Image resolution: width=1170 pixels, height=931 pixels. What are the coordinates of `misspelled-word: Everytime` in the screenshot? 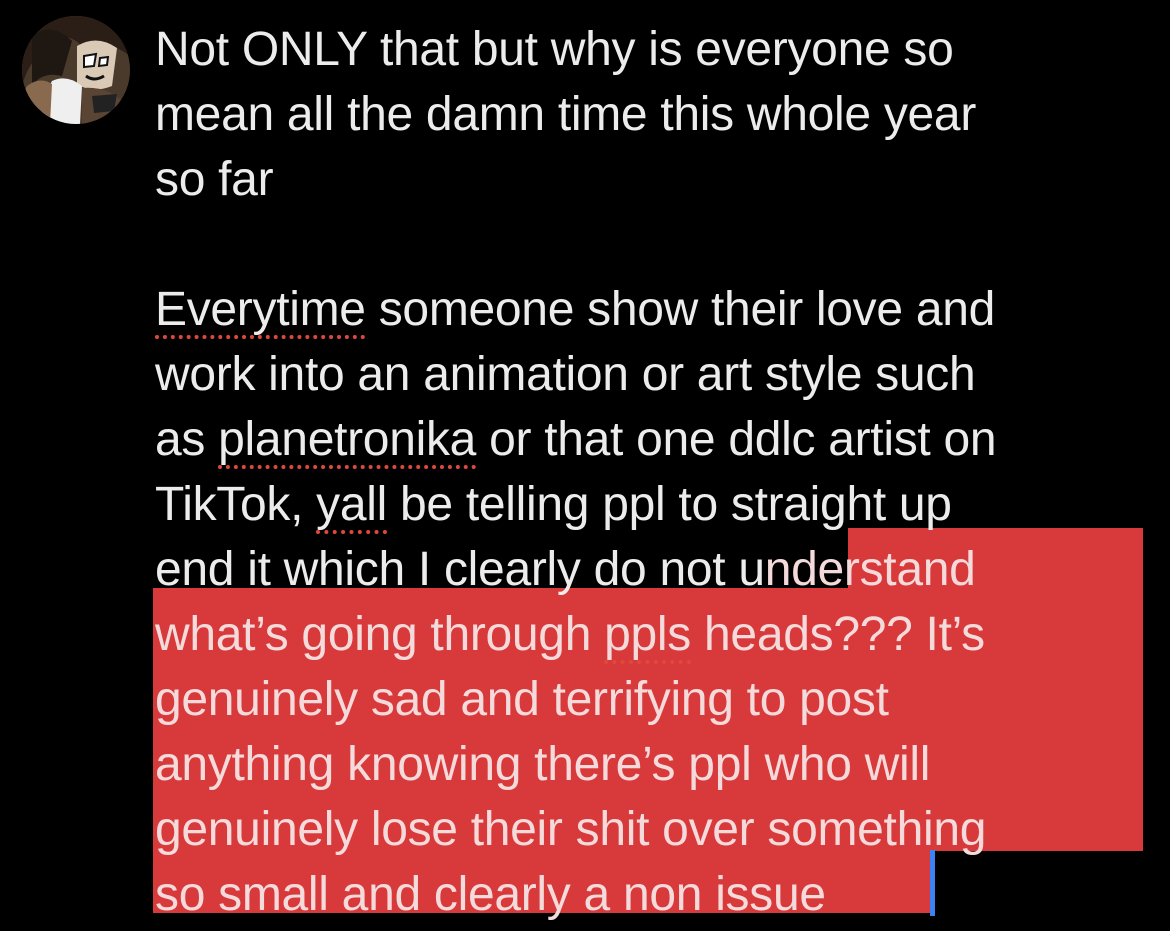 It's located at (260, 309).